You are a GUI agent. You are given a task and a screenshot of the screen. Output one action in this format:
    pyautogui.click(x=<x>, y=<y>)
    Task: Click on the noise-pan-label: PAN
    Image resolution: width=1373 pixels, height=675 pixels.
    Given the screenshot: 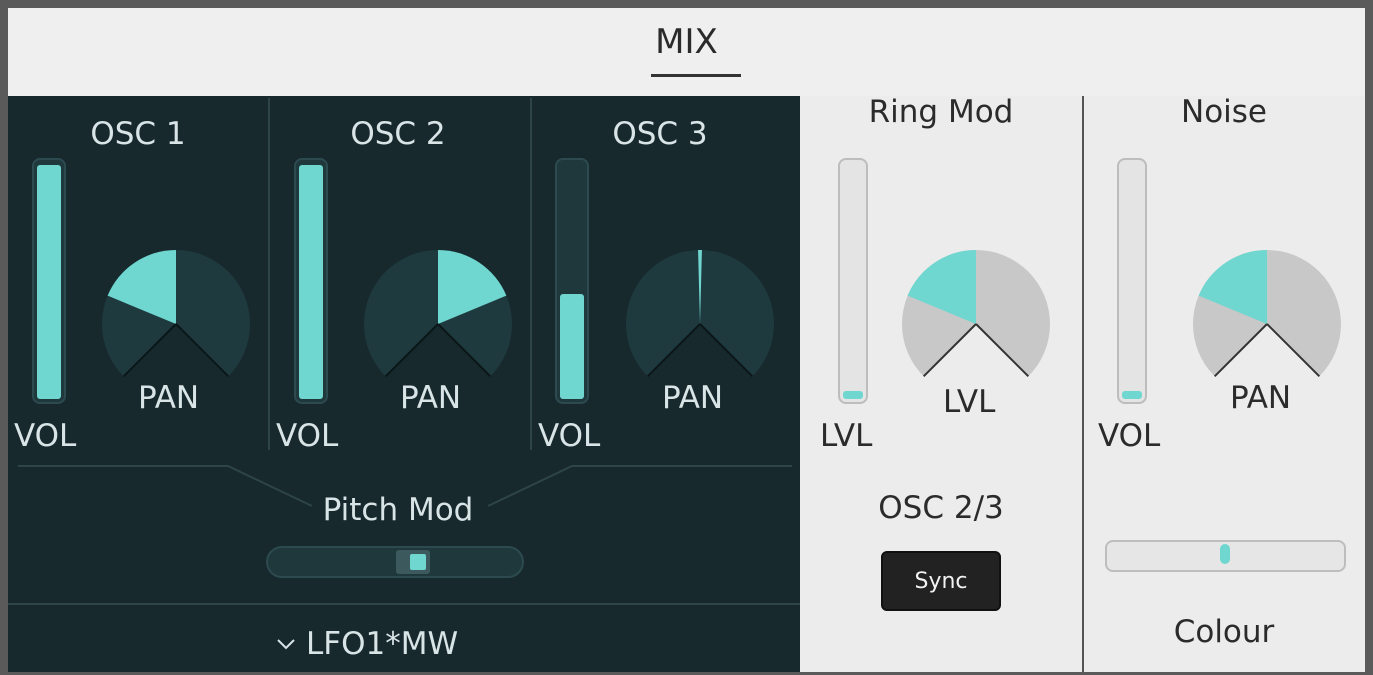 What is the action you would take?
    pyautogui.click(x=1261, y=398)
    